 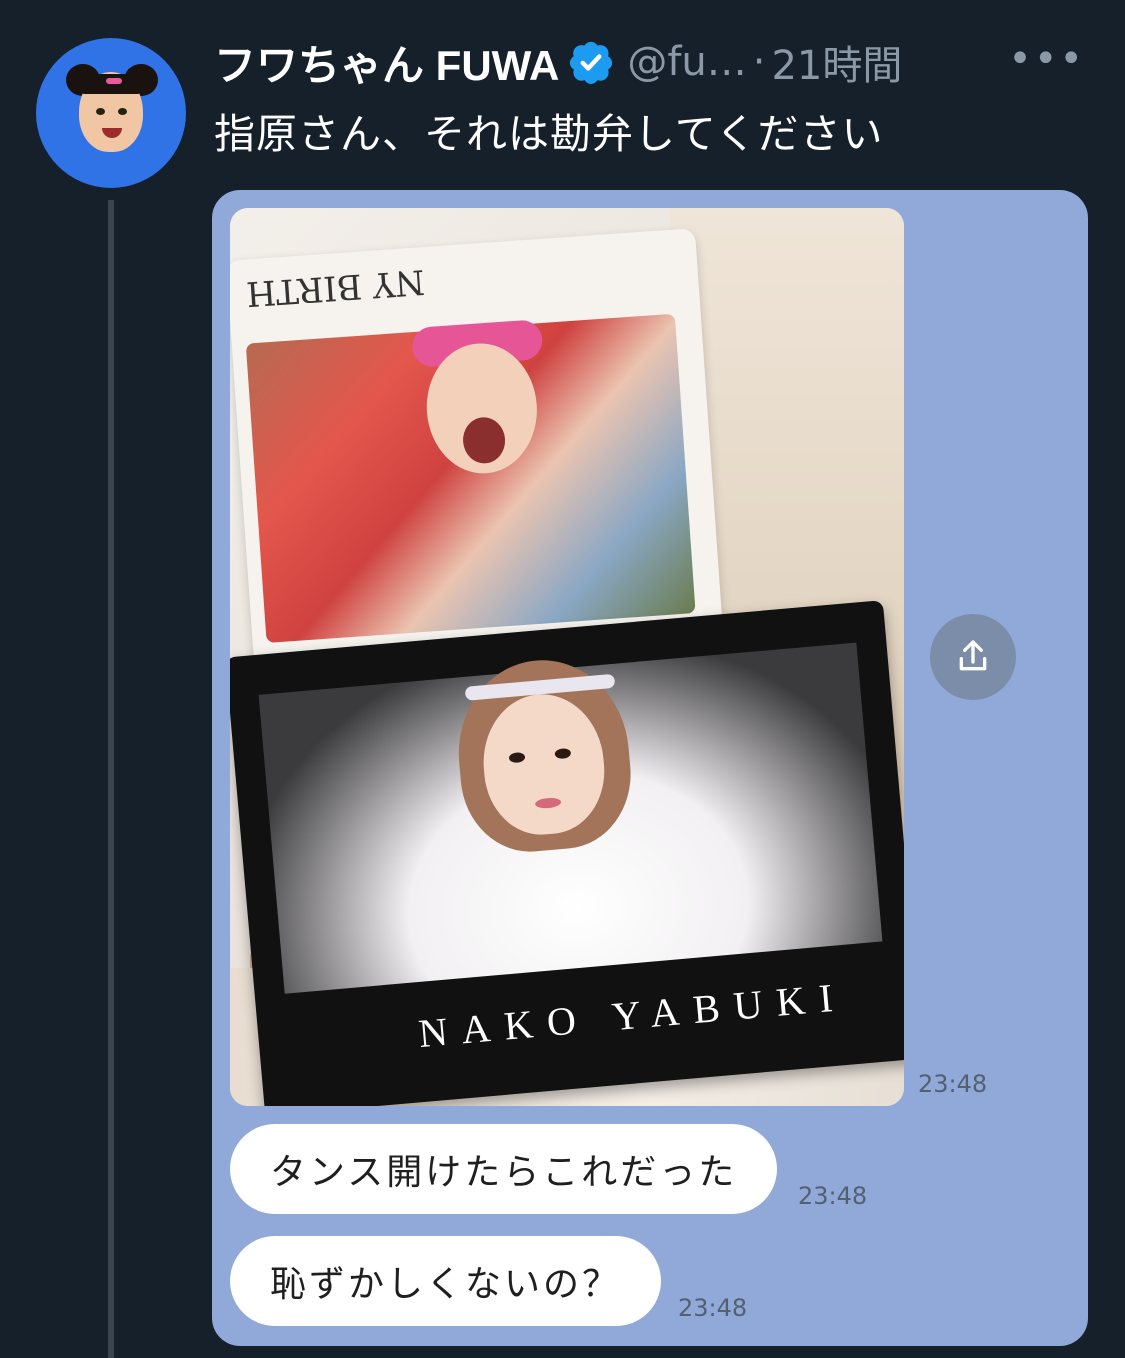 I want to click on chat-bubble: 恥ずかしくないの？, so click(x=446, y=1281).